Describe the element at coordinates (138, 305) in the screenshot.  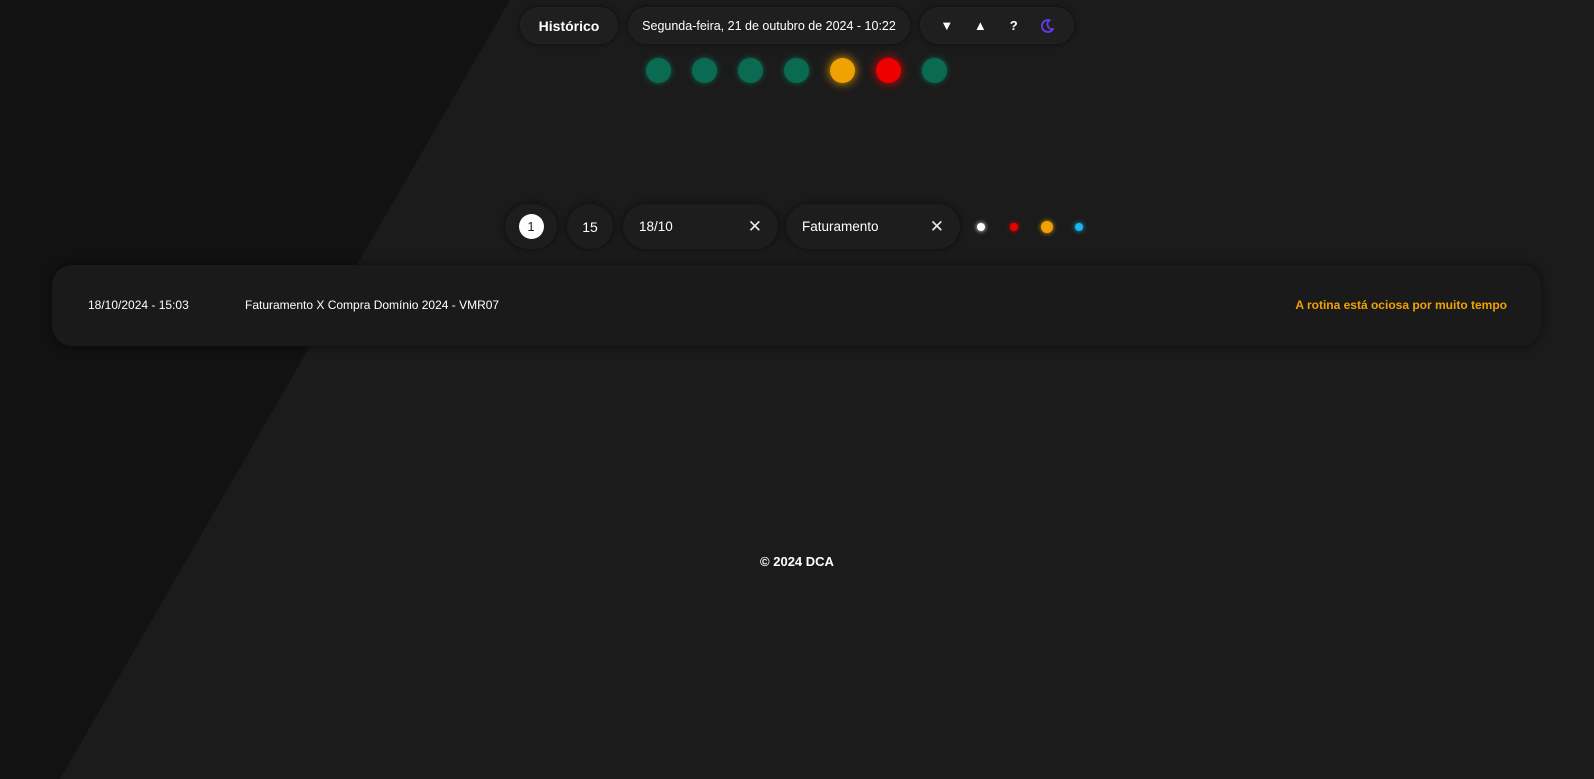
I see `routine-datetime: 18/10/2024 - 15:03` at that location.